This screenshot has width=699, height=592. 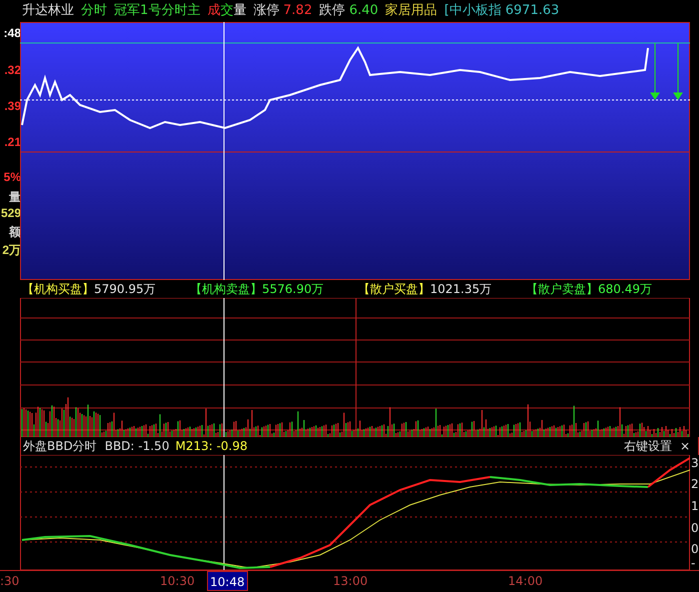 What do you see at coordinates (562, 289) in the screenshot?
I see `flow-label: 【散户卖盘】` at bounding box center [562, 289].